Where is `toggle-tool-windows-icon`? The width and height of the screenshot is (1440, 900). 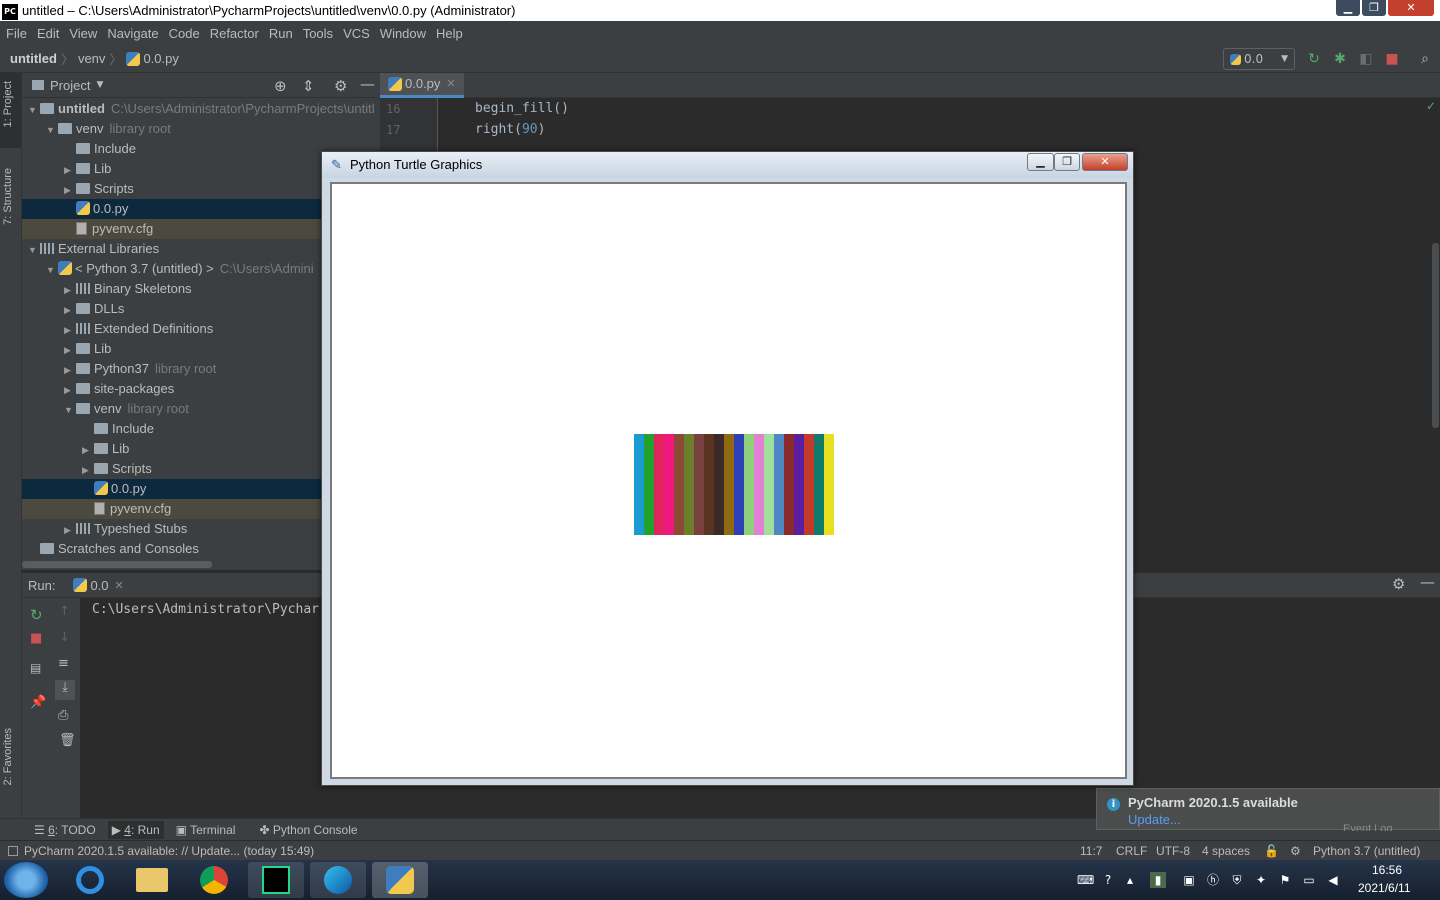 toggle-tool-windows-icon is located at coordinates (13, 850).